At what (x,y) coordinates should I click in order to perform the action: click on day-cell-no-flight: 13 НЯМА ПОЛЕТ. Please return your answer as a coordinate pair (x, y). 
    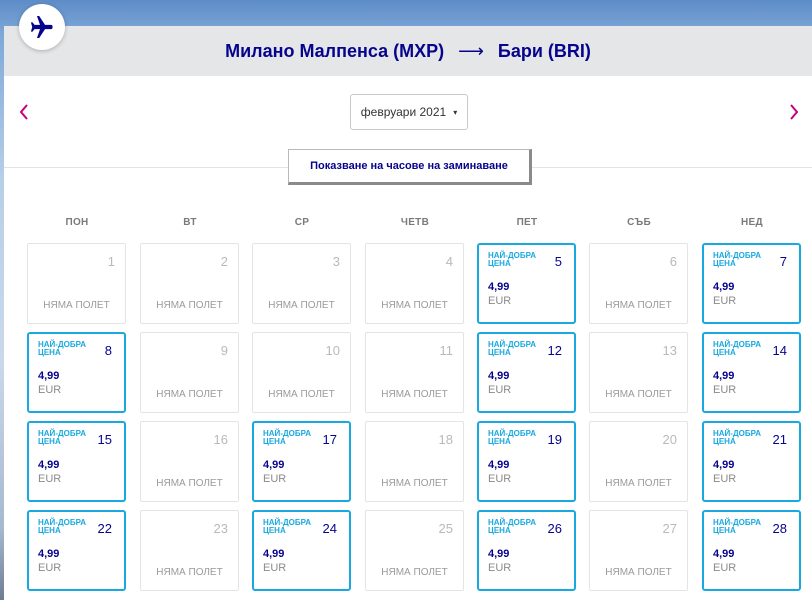
    Looking at the image, I should click on (638, 372).